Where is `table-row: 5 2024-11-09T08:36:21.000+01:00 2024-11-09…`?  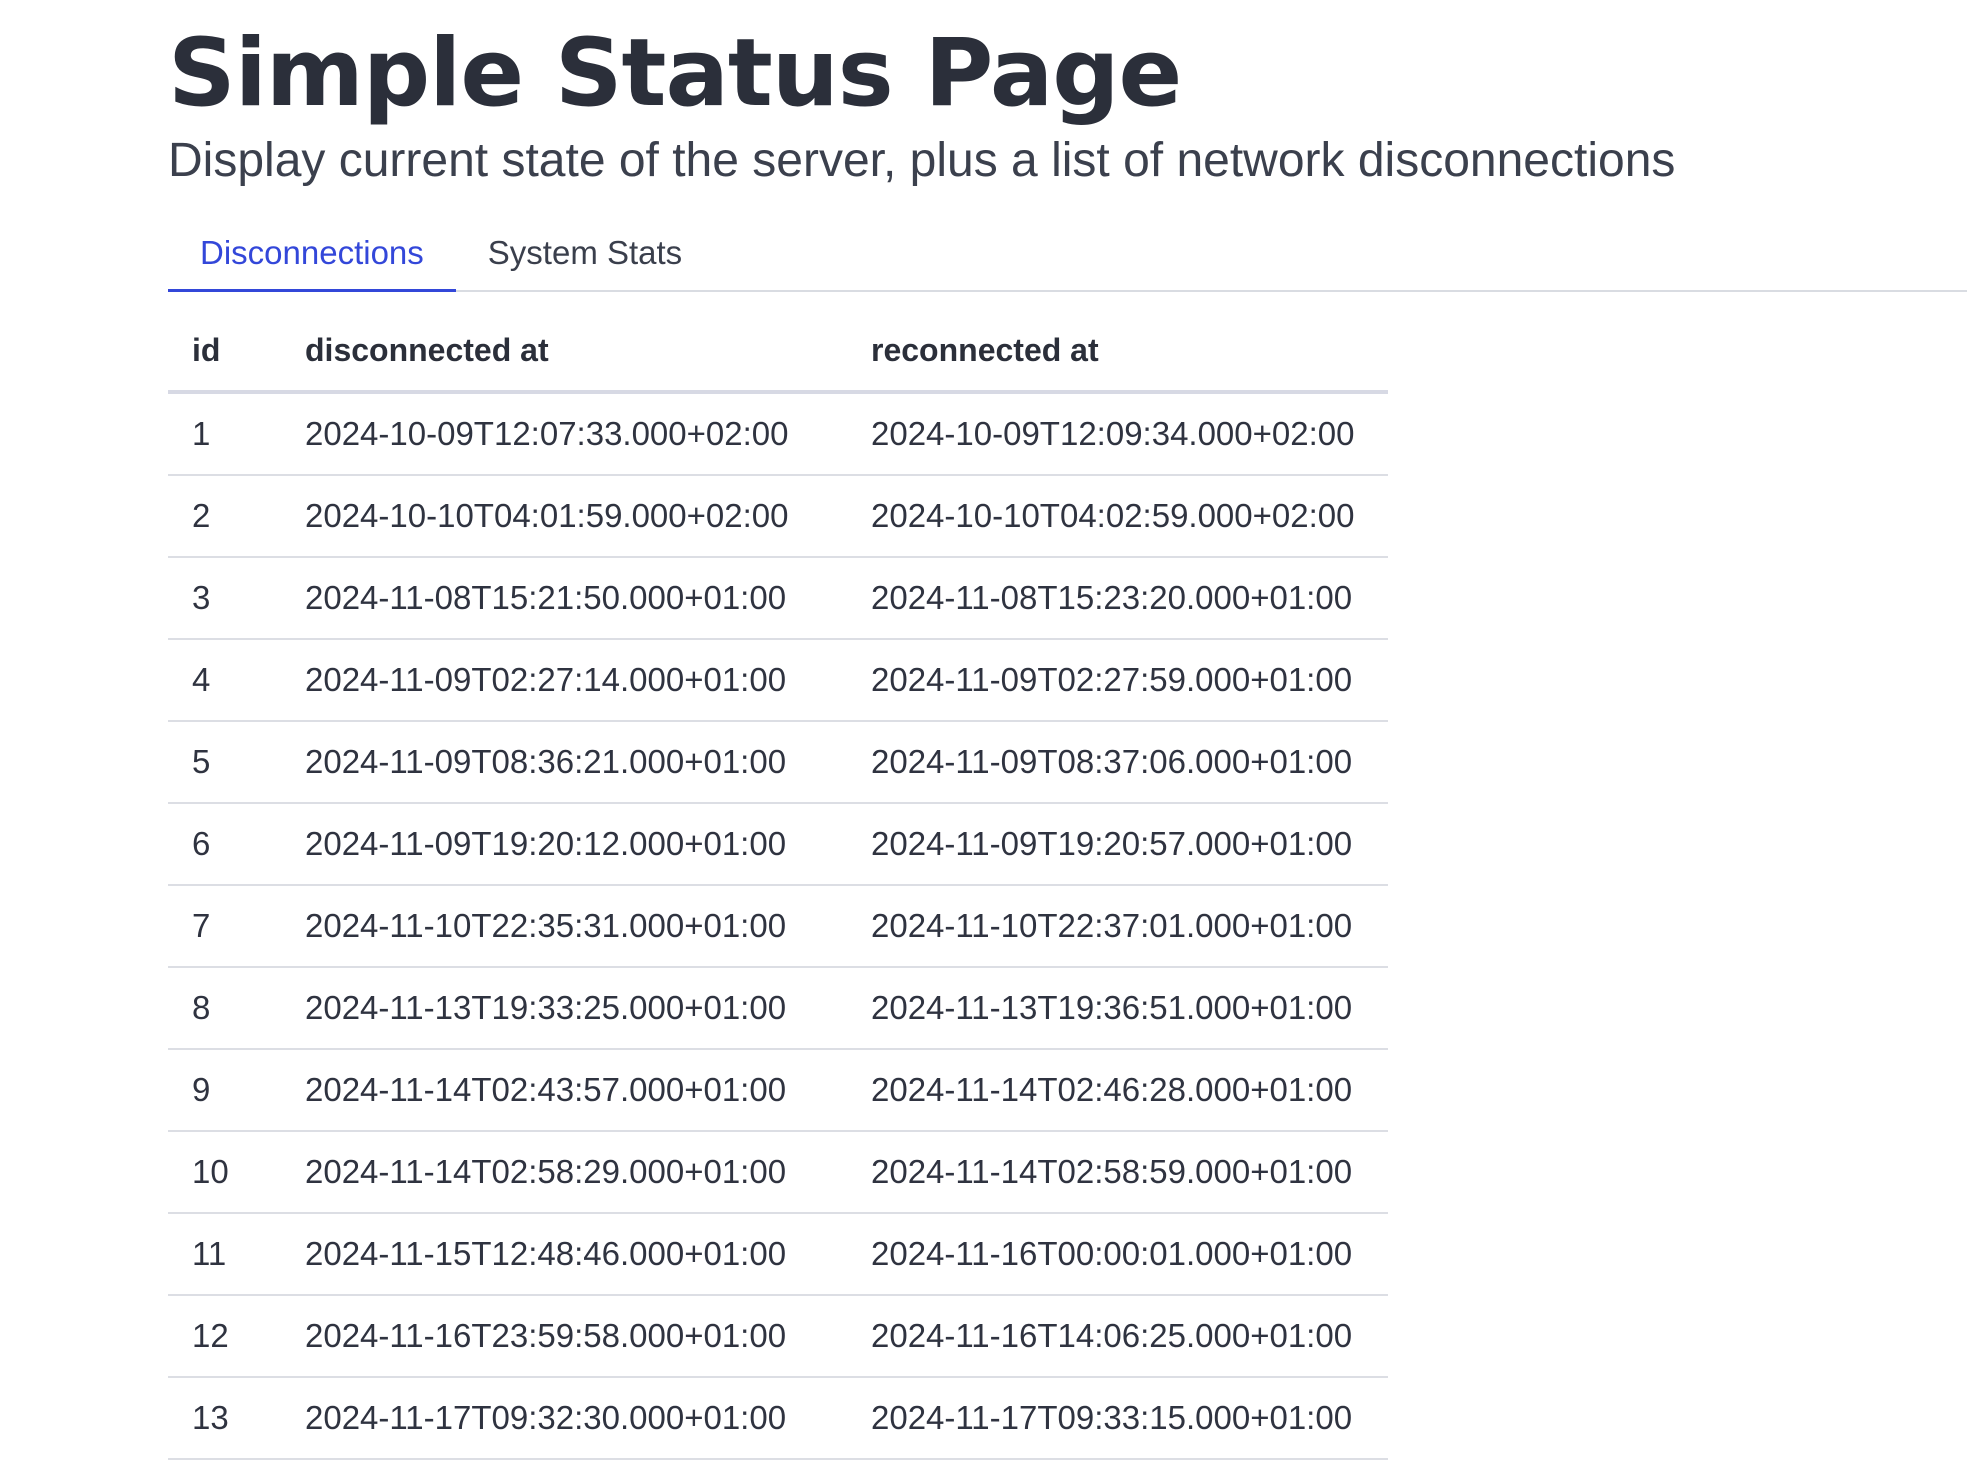
table-row: 5 2024-11-09T08:36:21.000+01:00 2024-11-09… is located at coordinates (778, 762).